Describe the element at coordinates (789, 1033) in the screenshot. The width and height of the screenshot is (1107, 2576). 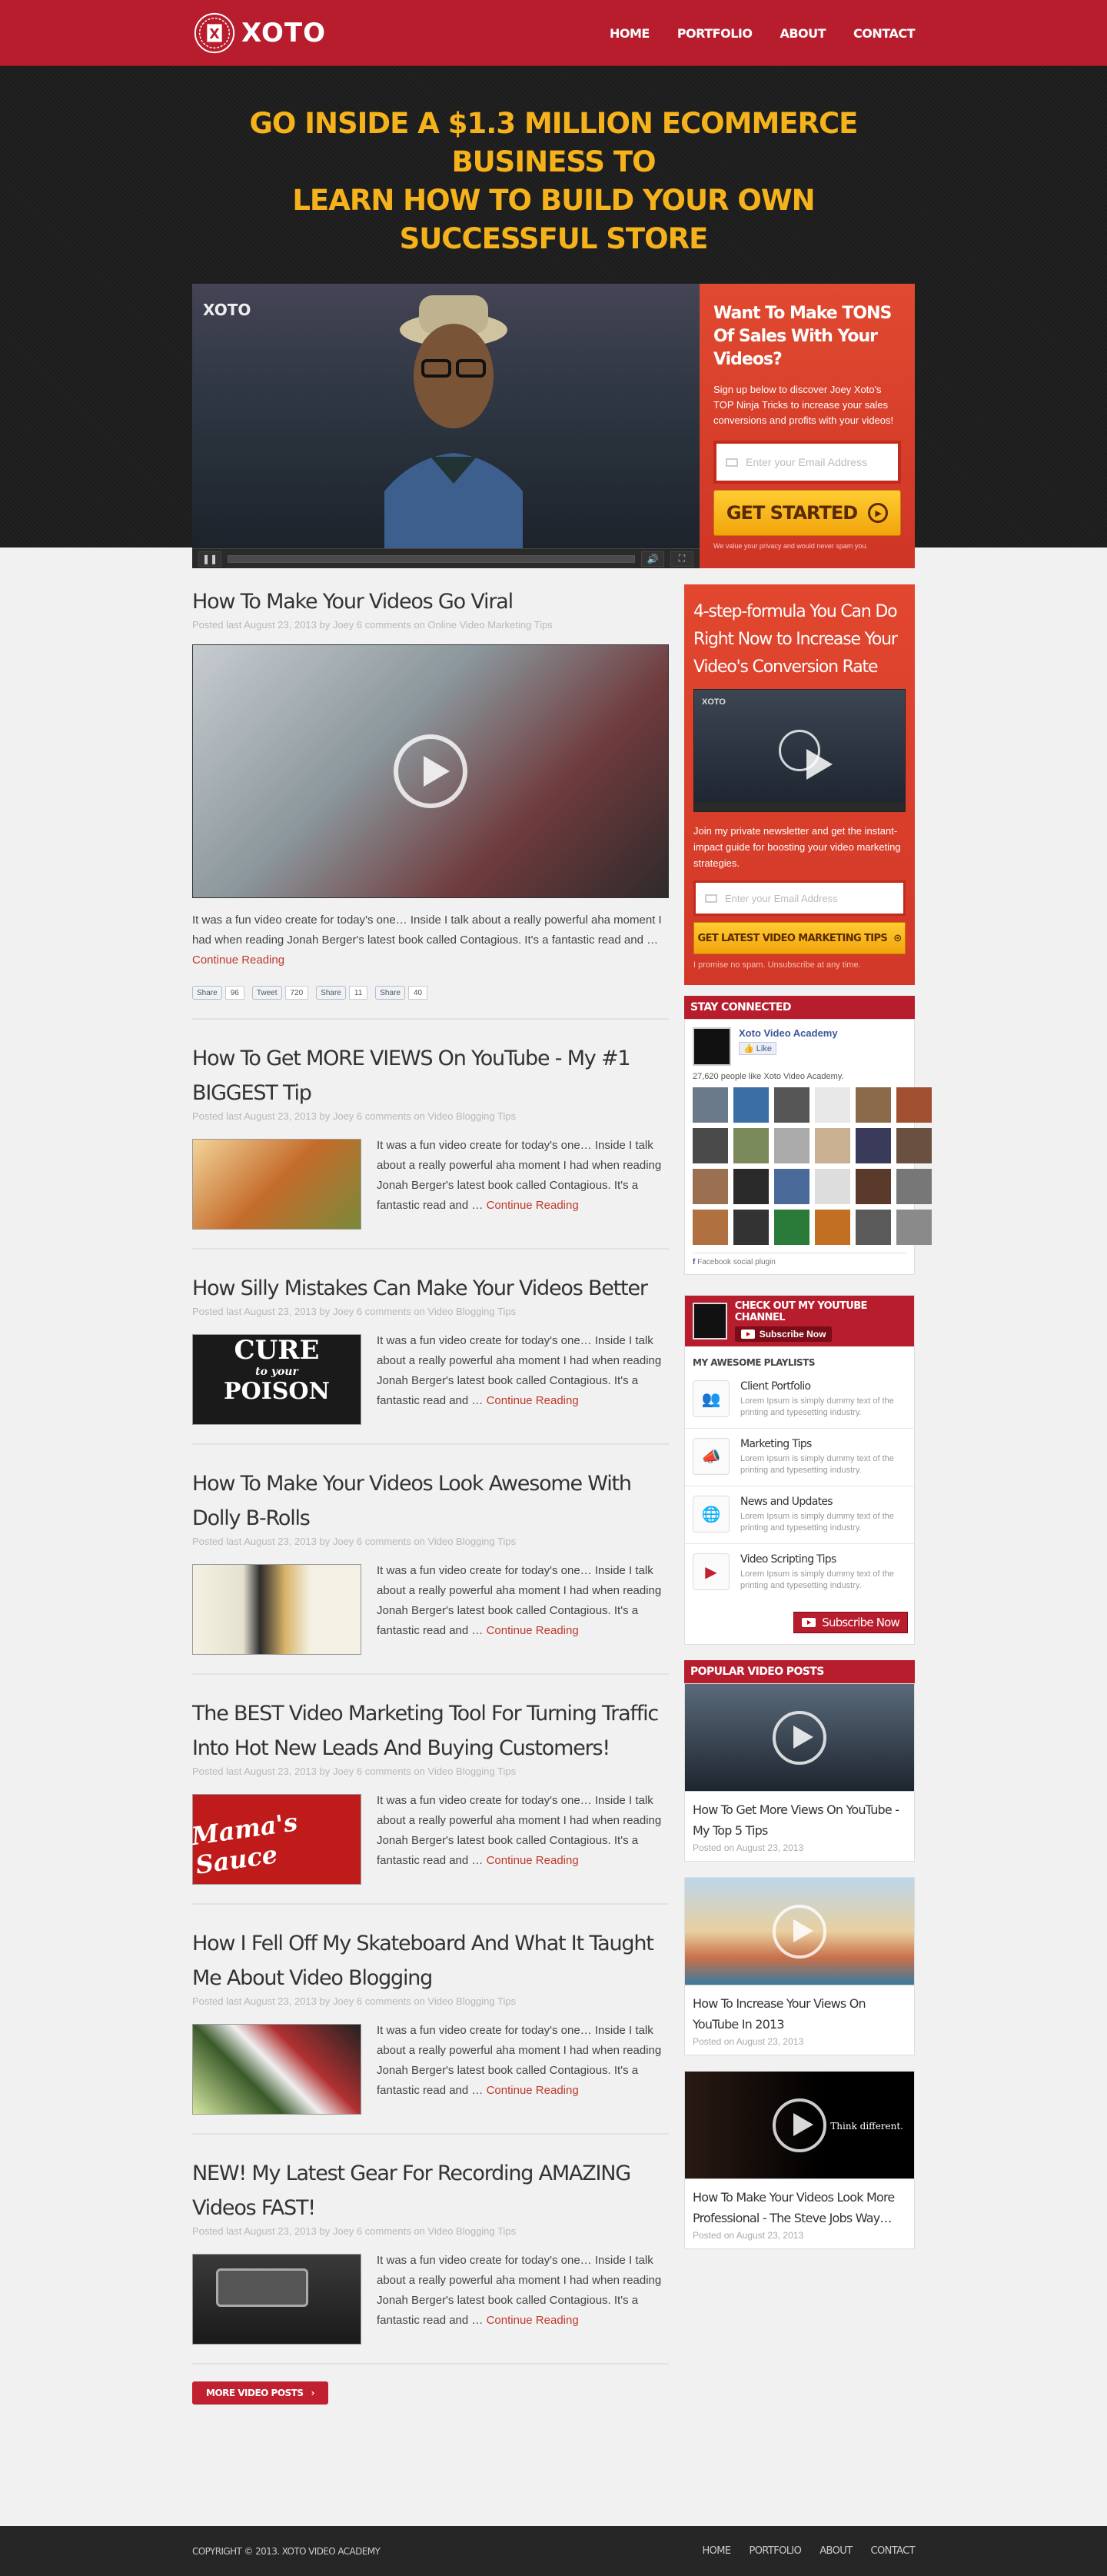
I see `fb-page-name: Xoto Video Academy` at that location.